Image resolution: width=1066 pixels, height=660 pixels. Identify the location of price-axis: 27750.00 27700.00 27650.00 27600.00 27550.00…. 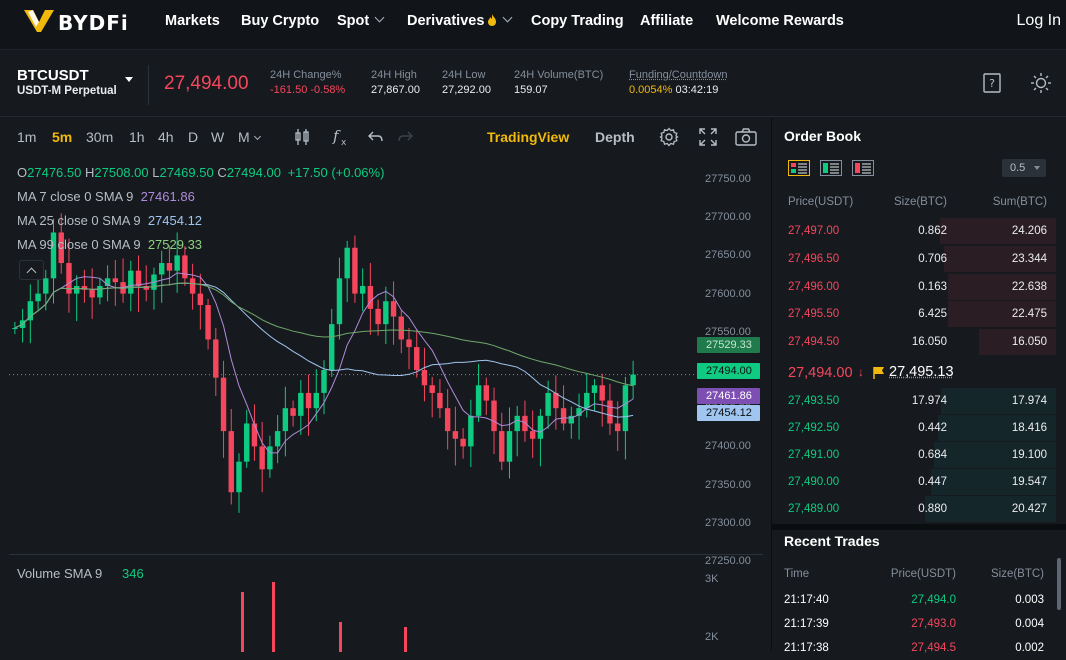
(730, 362).